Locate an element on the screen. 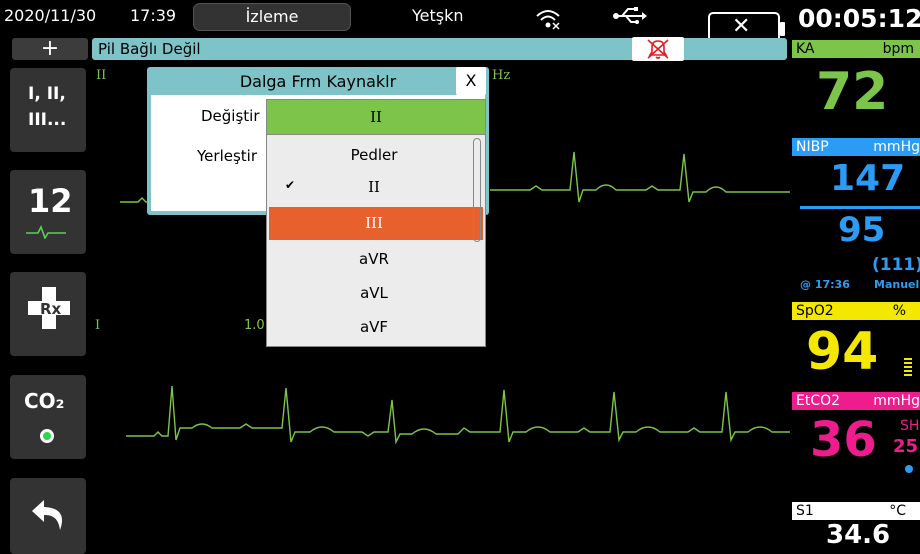 This screenshot has height=554, width=920. option-pedler: Pedler is located at coordinates (374, 155).